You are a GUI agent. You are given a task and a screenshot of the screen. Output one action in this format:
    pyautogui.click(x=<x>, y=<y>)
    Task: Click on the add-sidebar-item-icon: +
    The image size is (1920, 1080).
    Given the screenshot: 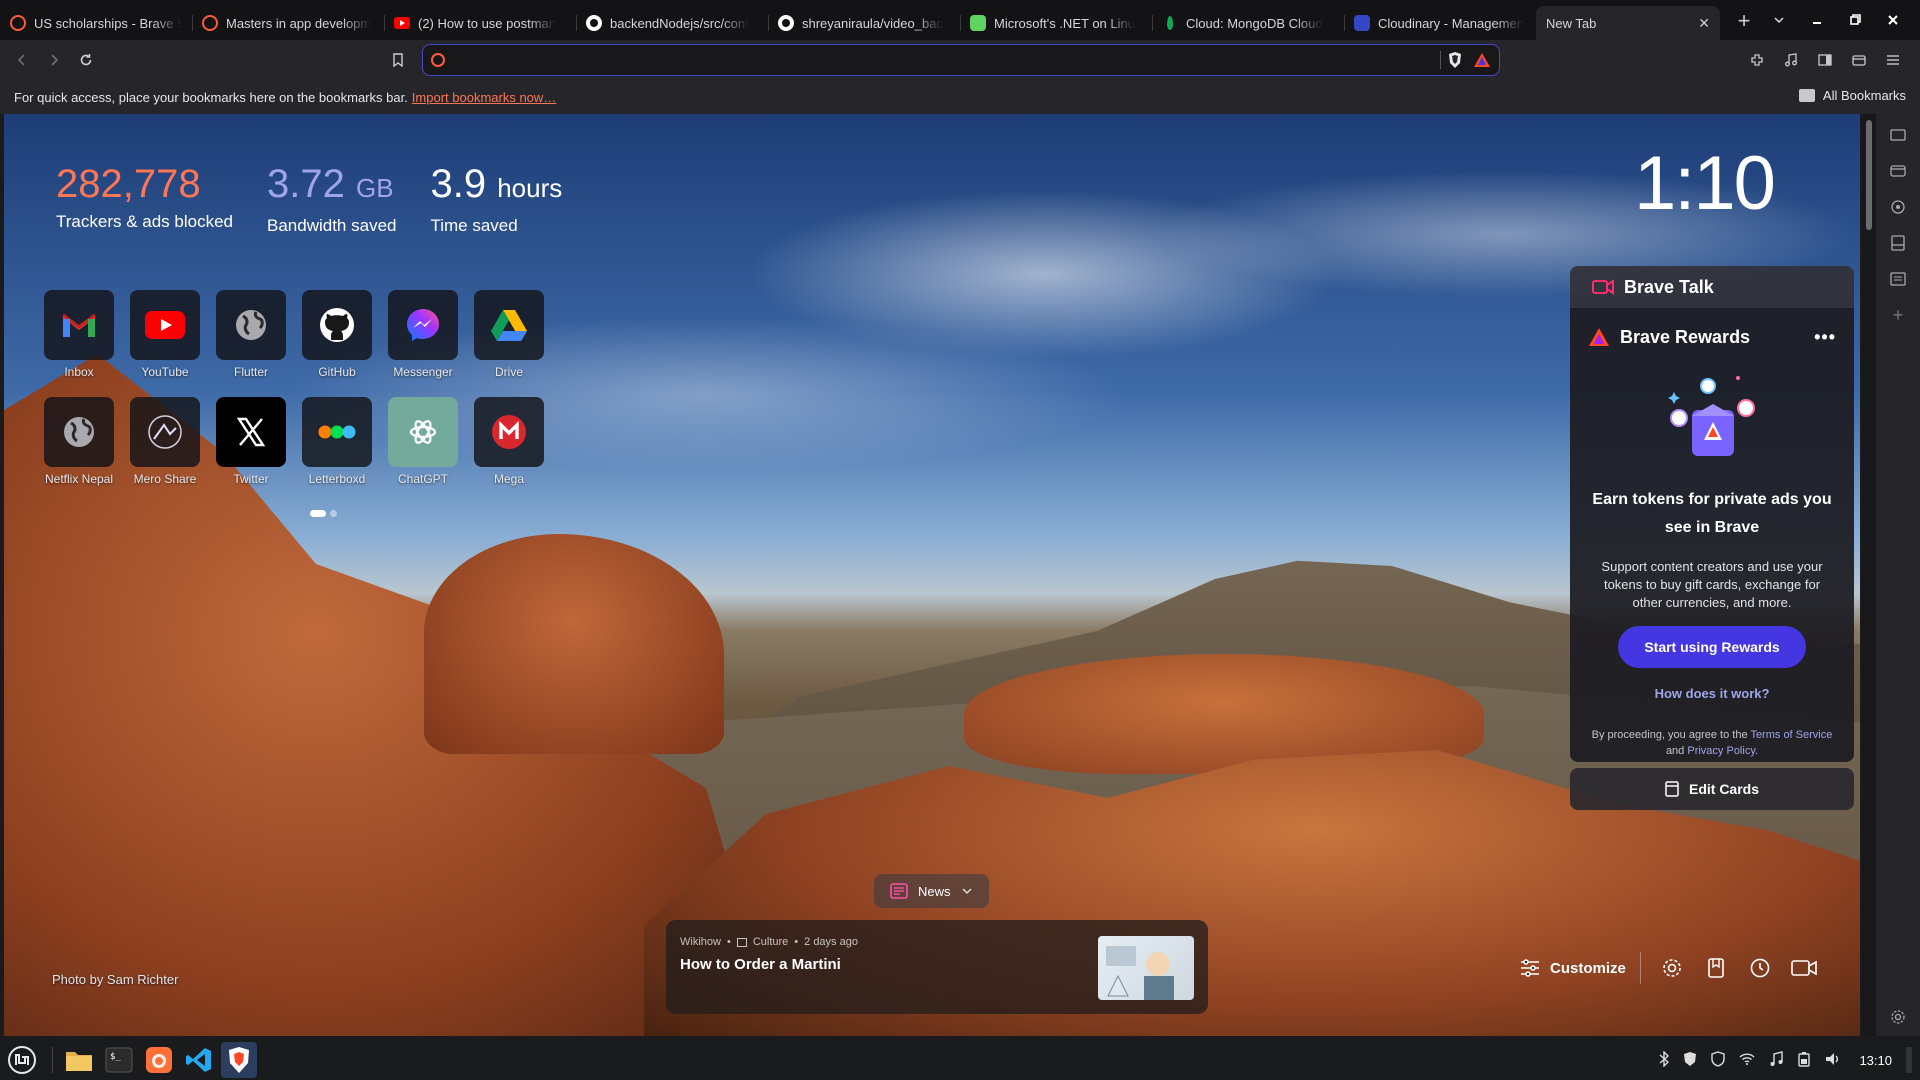 What is the action you would take?
    pyautogui.click(x=1898, y=315)
    